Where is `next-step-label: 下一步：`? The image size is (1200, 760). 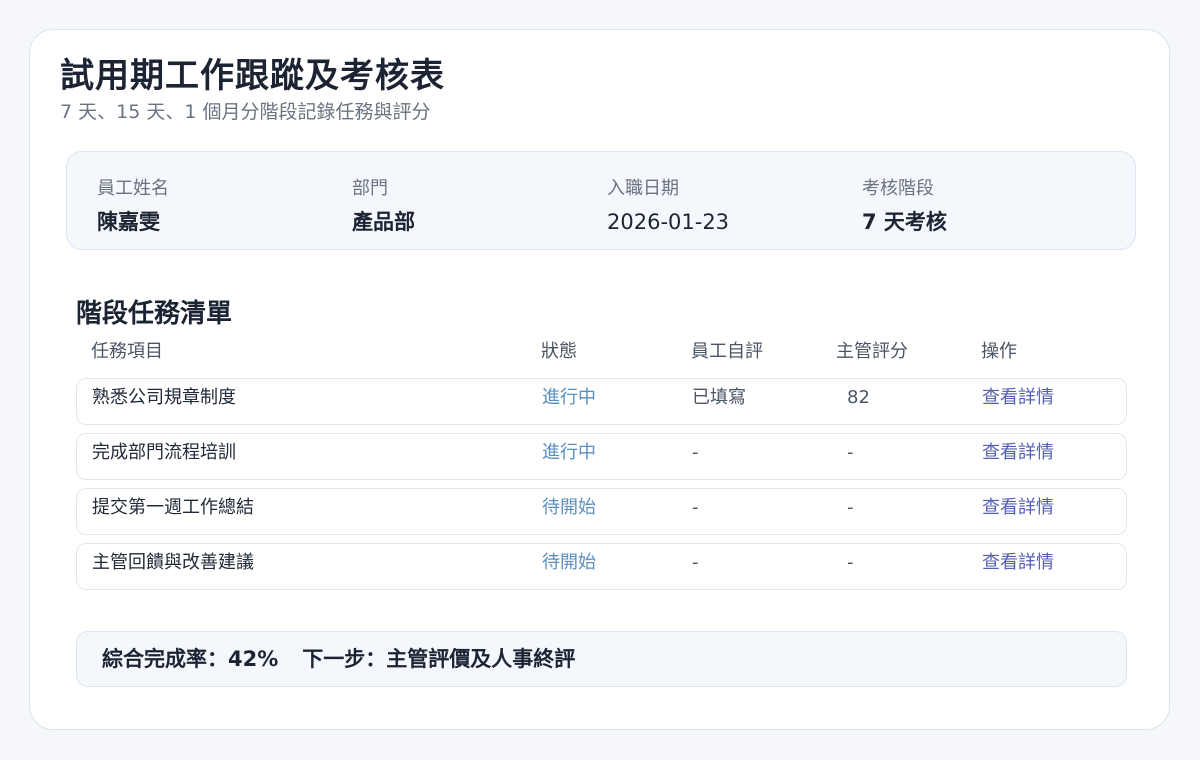 next-step-label: 下一步： is located at coordinates (344, 659).